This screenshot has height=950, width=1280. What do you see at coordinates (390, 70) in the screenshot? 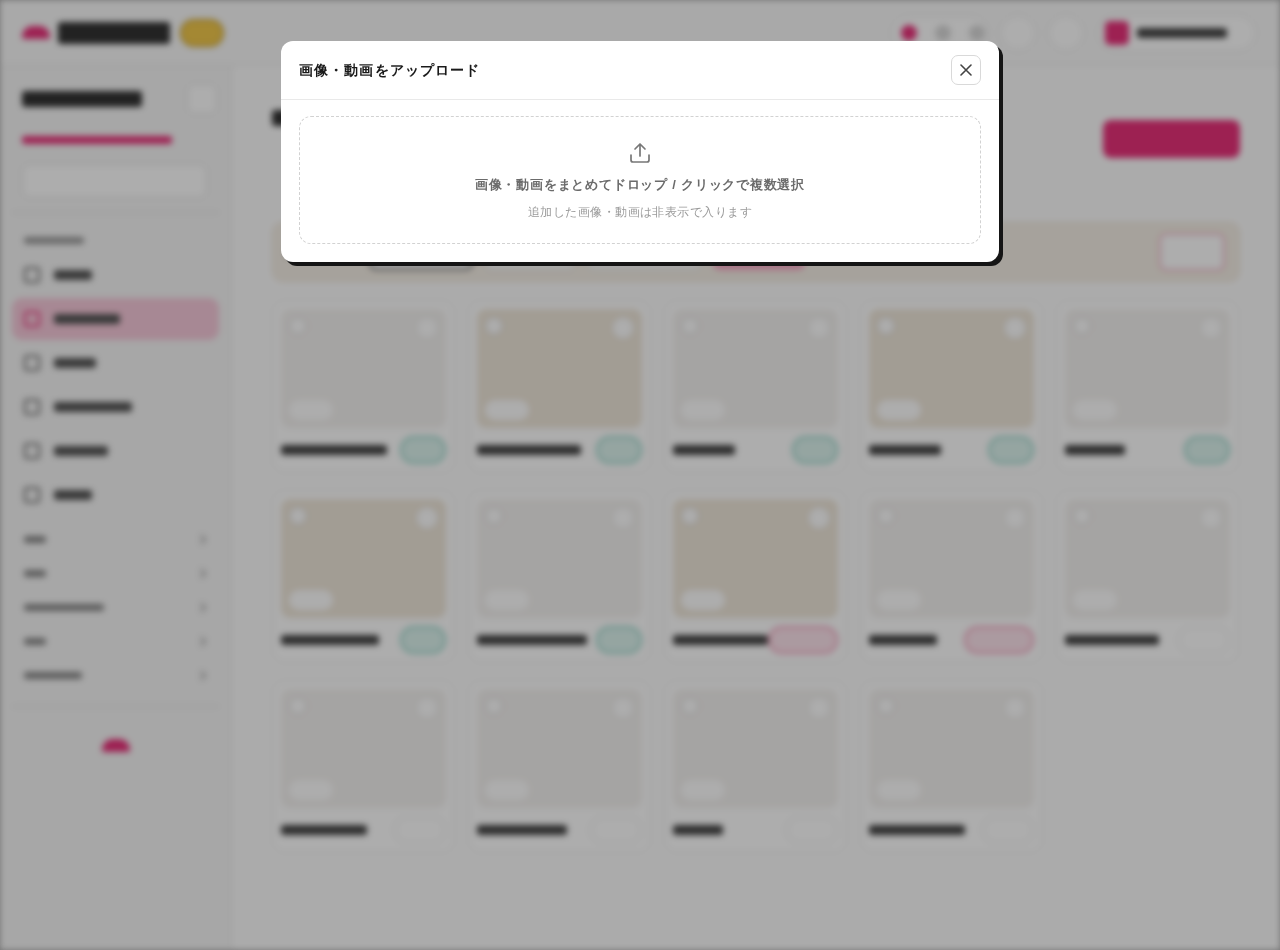
I see `dialog-title: 画像・動画をアップロード` at bounding box center [390, 70].